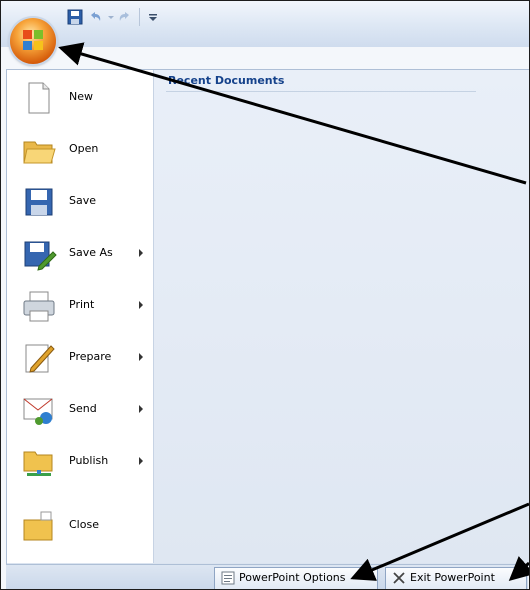  I want to click on menu-item-publish: Publish, so click(80, 462).